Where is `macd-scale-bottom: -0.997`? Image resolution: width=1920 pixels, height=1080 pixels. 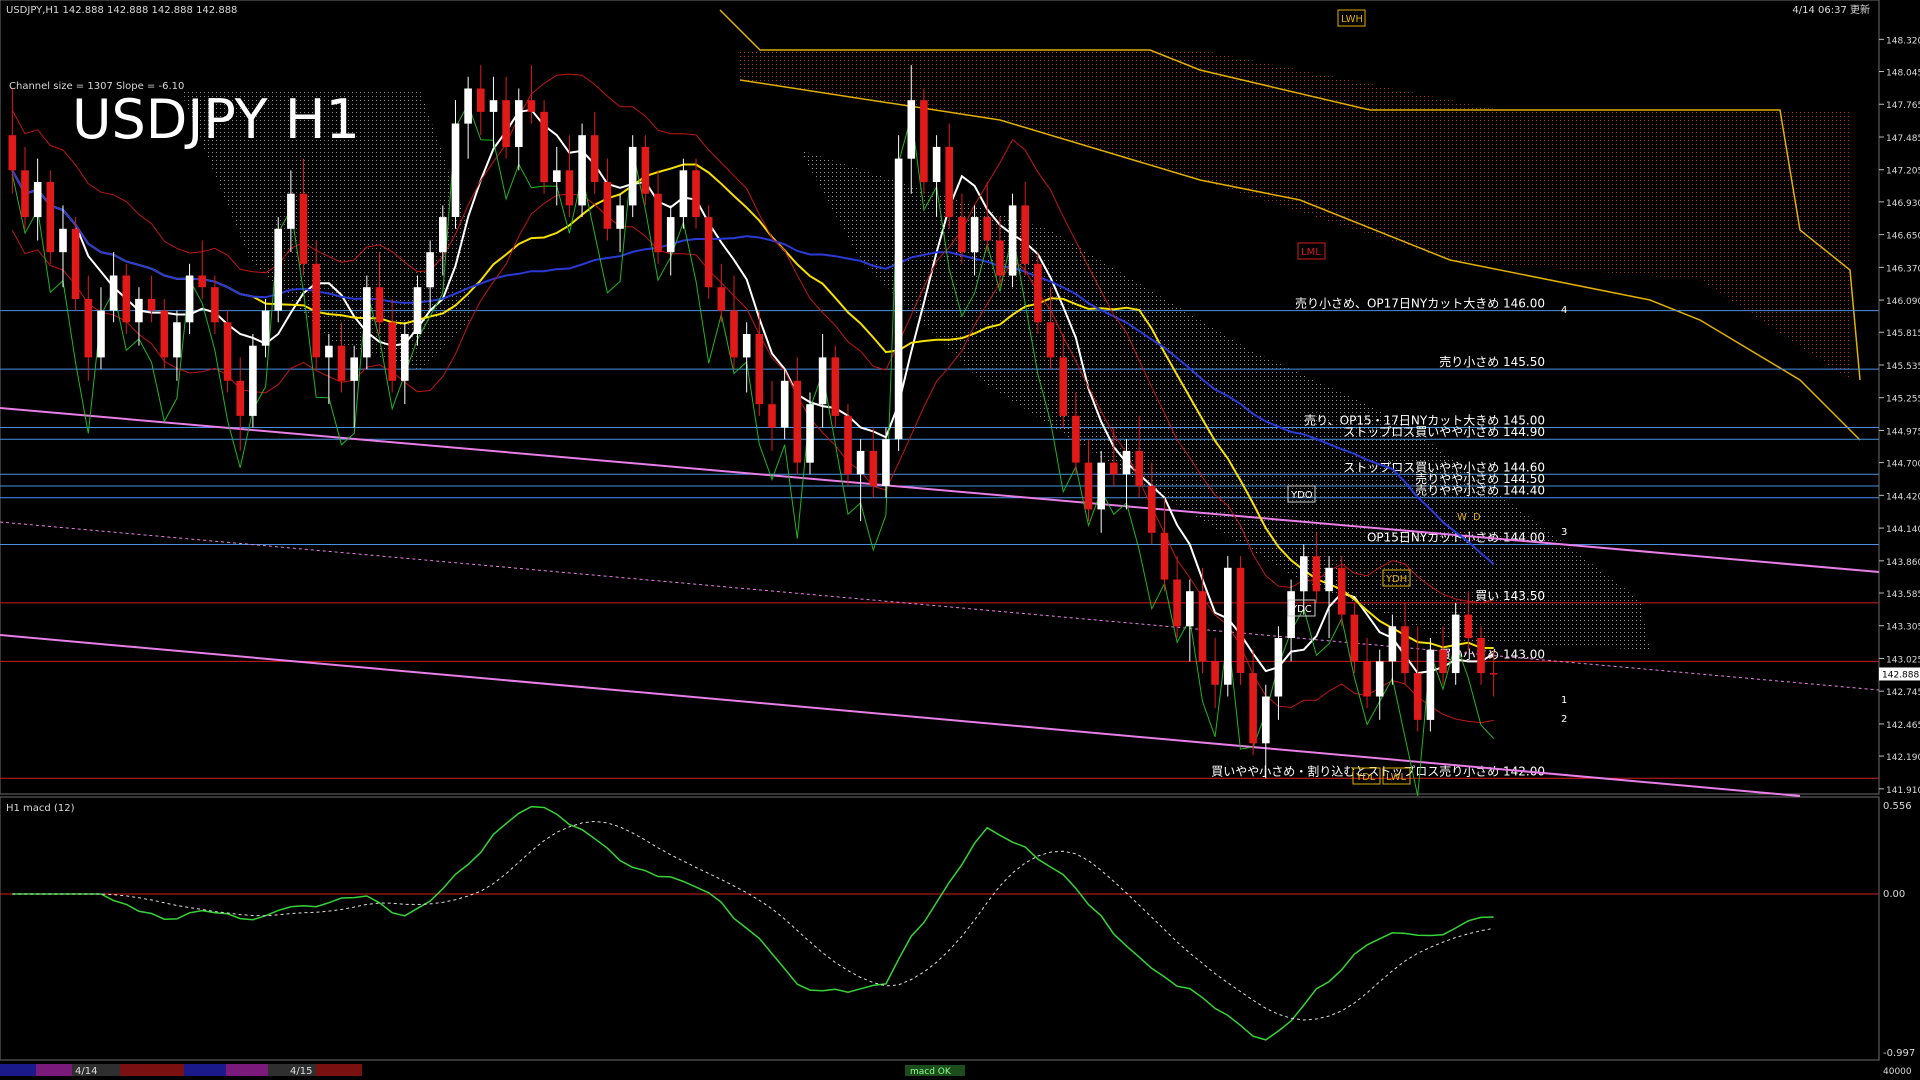
macd-scale-bottom: -0.997 is located at coordinates (1899, 1053).